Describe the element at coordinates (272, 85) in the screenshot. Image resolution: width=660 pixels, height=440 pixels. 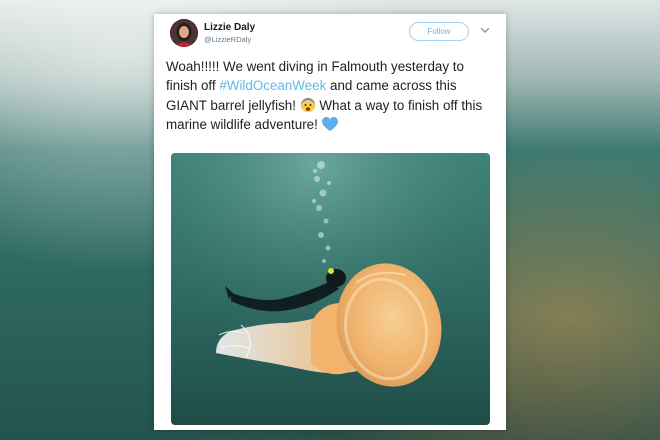
I see `hashtag-link: #WildOceanWeek` at that location.